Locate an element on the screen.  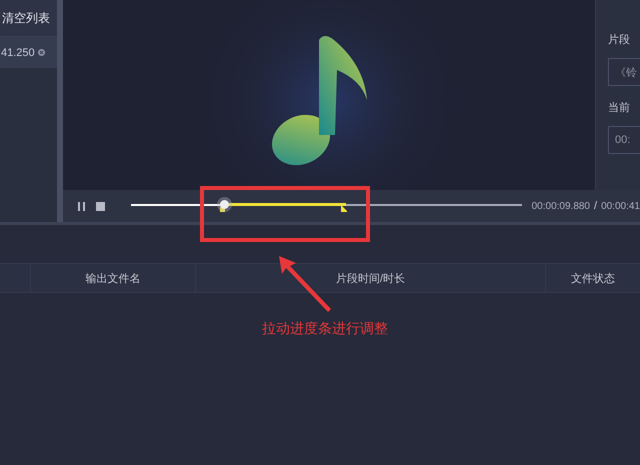
total-time: 00:00:41 is located at coordinates (620, 206).